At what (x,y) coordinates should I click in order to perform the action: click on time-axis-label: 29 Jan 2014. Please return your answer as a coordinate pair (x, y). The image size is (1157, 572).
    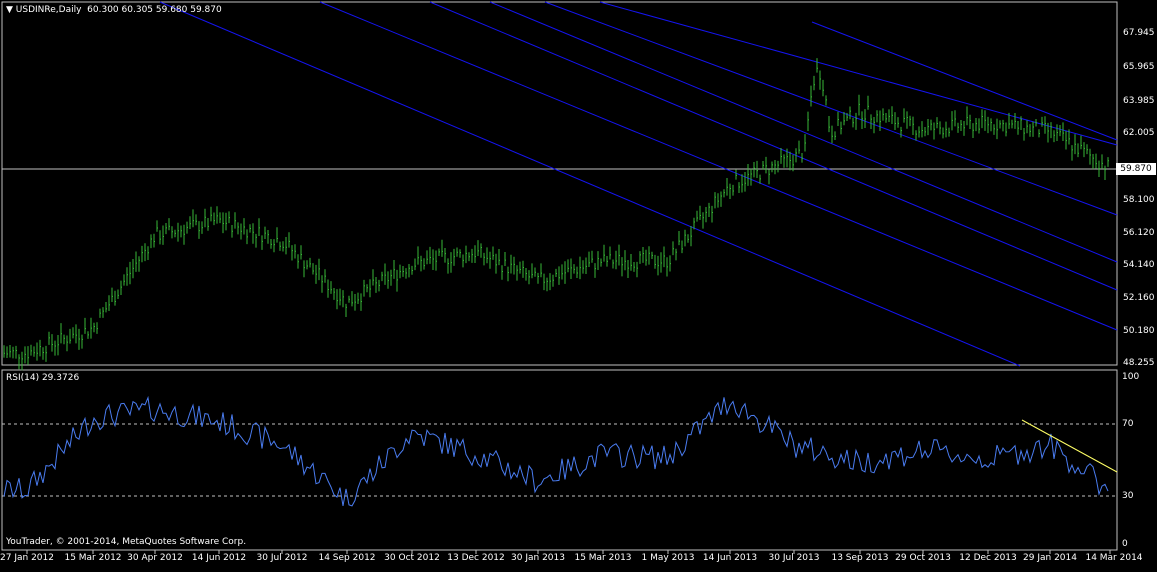
    Looking at the image, I should click on (1050, 558).